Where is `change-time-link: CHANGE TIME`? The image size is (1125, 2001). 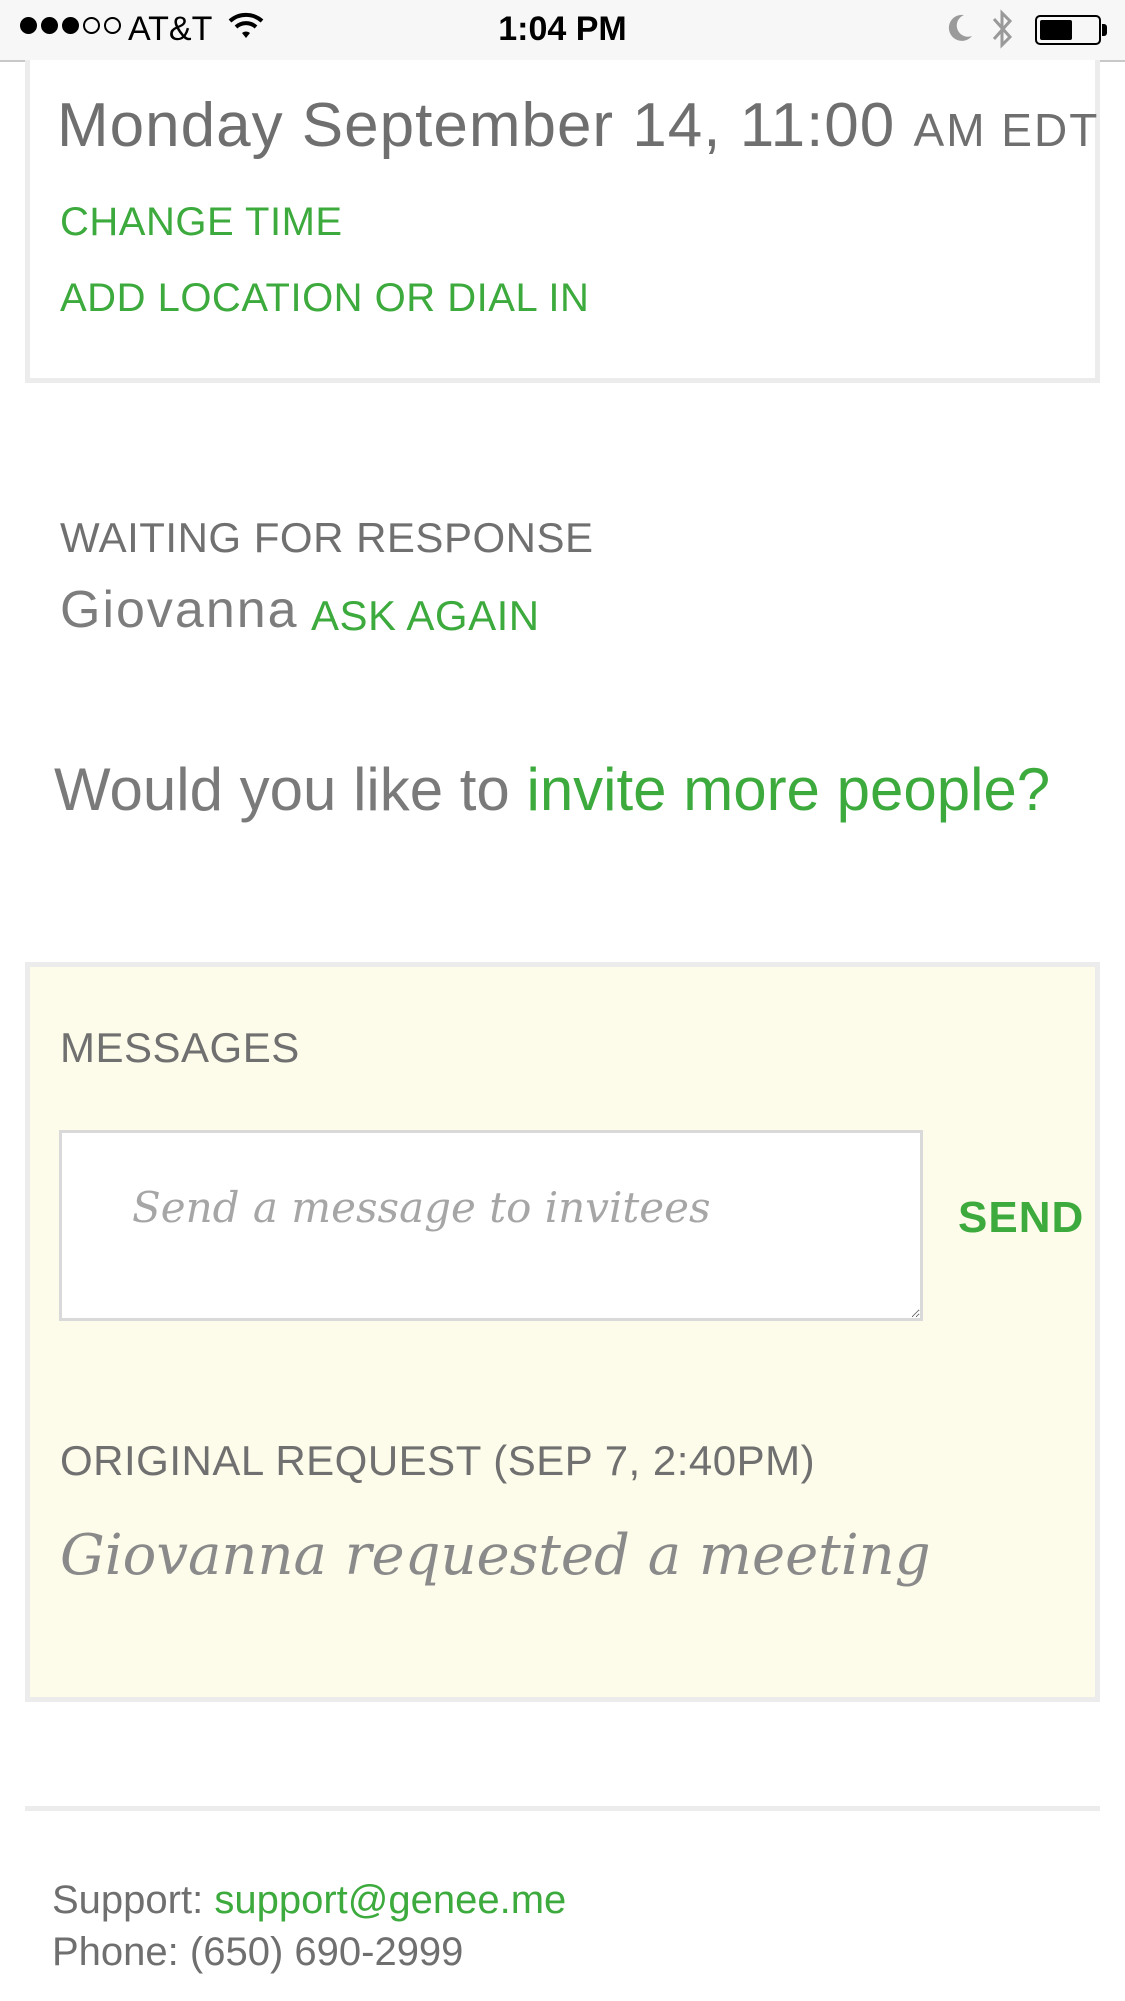
change-time-link: CHANGE TIME is located at coordinates (201, 222).